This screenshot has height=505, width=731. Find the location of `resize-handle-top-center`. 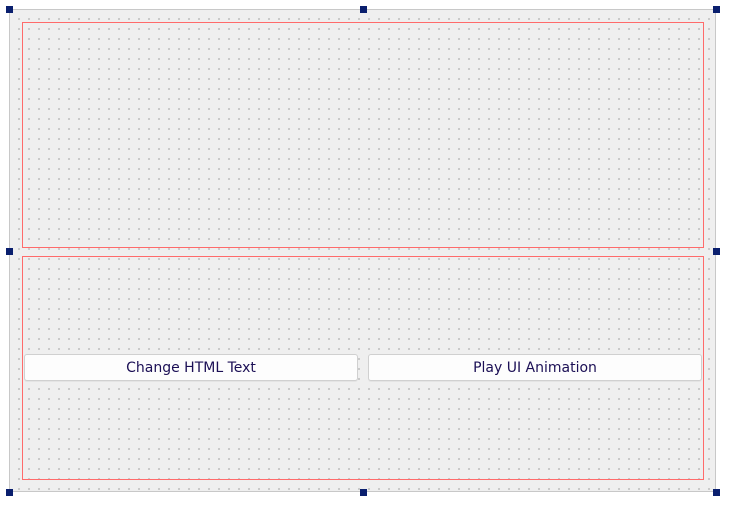

resize-handle-top-center is located at coordinates (363, 9).